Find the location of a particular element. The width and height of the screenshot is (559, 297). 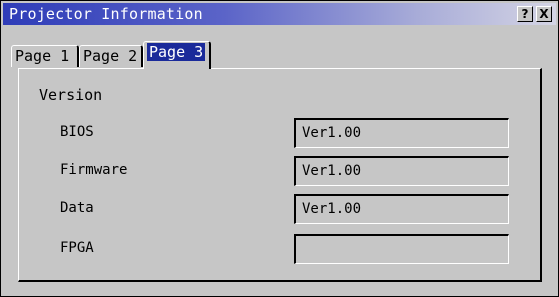

title-buttons: ? X is located at coordinates (534, 14).